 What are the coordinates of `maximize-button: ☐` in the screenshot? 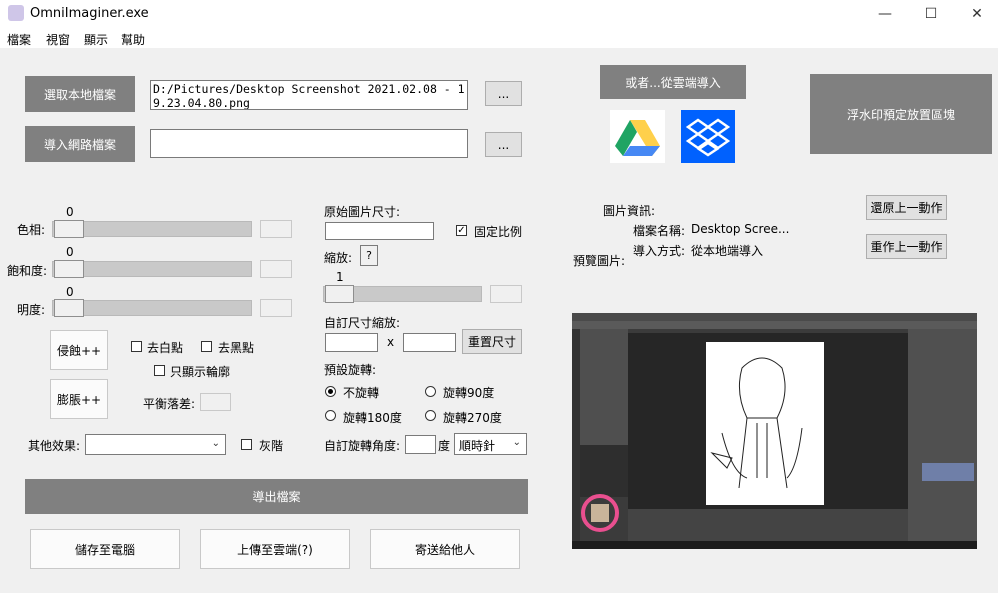 It's located at (931, 14).